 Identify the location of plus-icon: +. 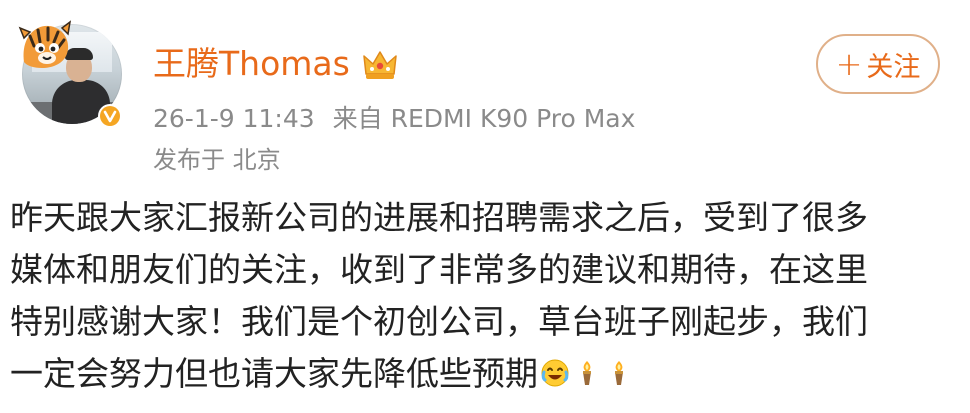
(849, 64).